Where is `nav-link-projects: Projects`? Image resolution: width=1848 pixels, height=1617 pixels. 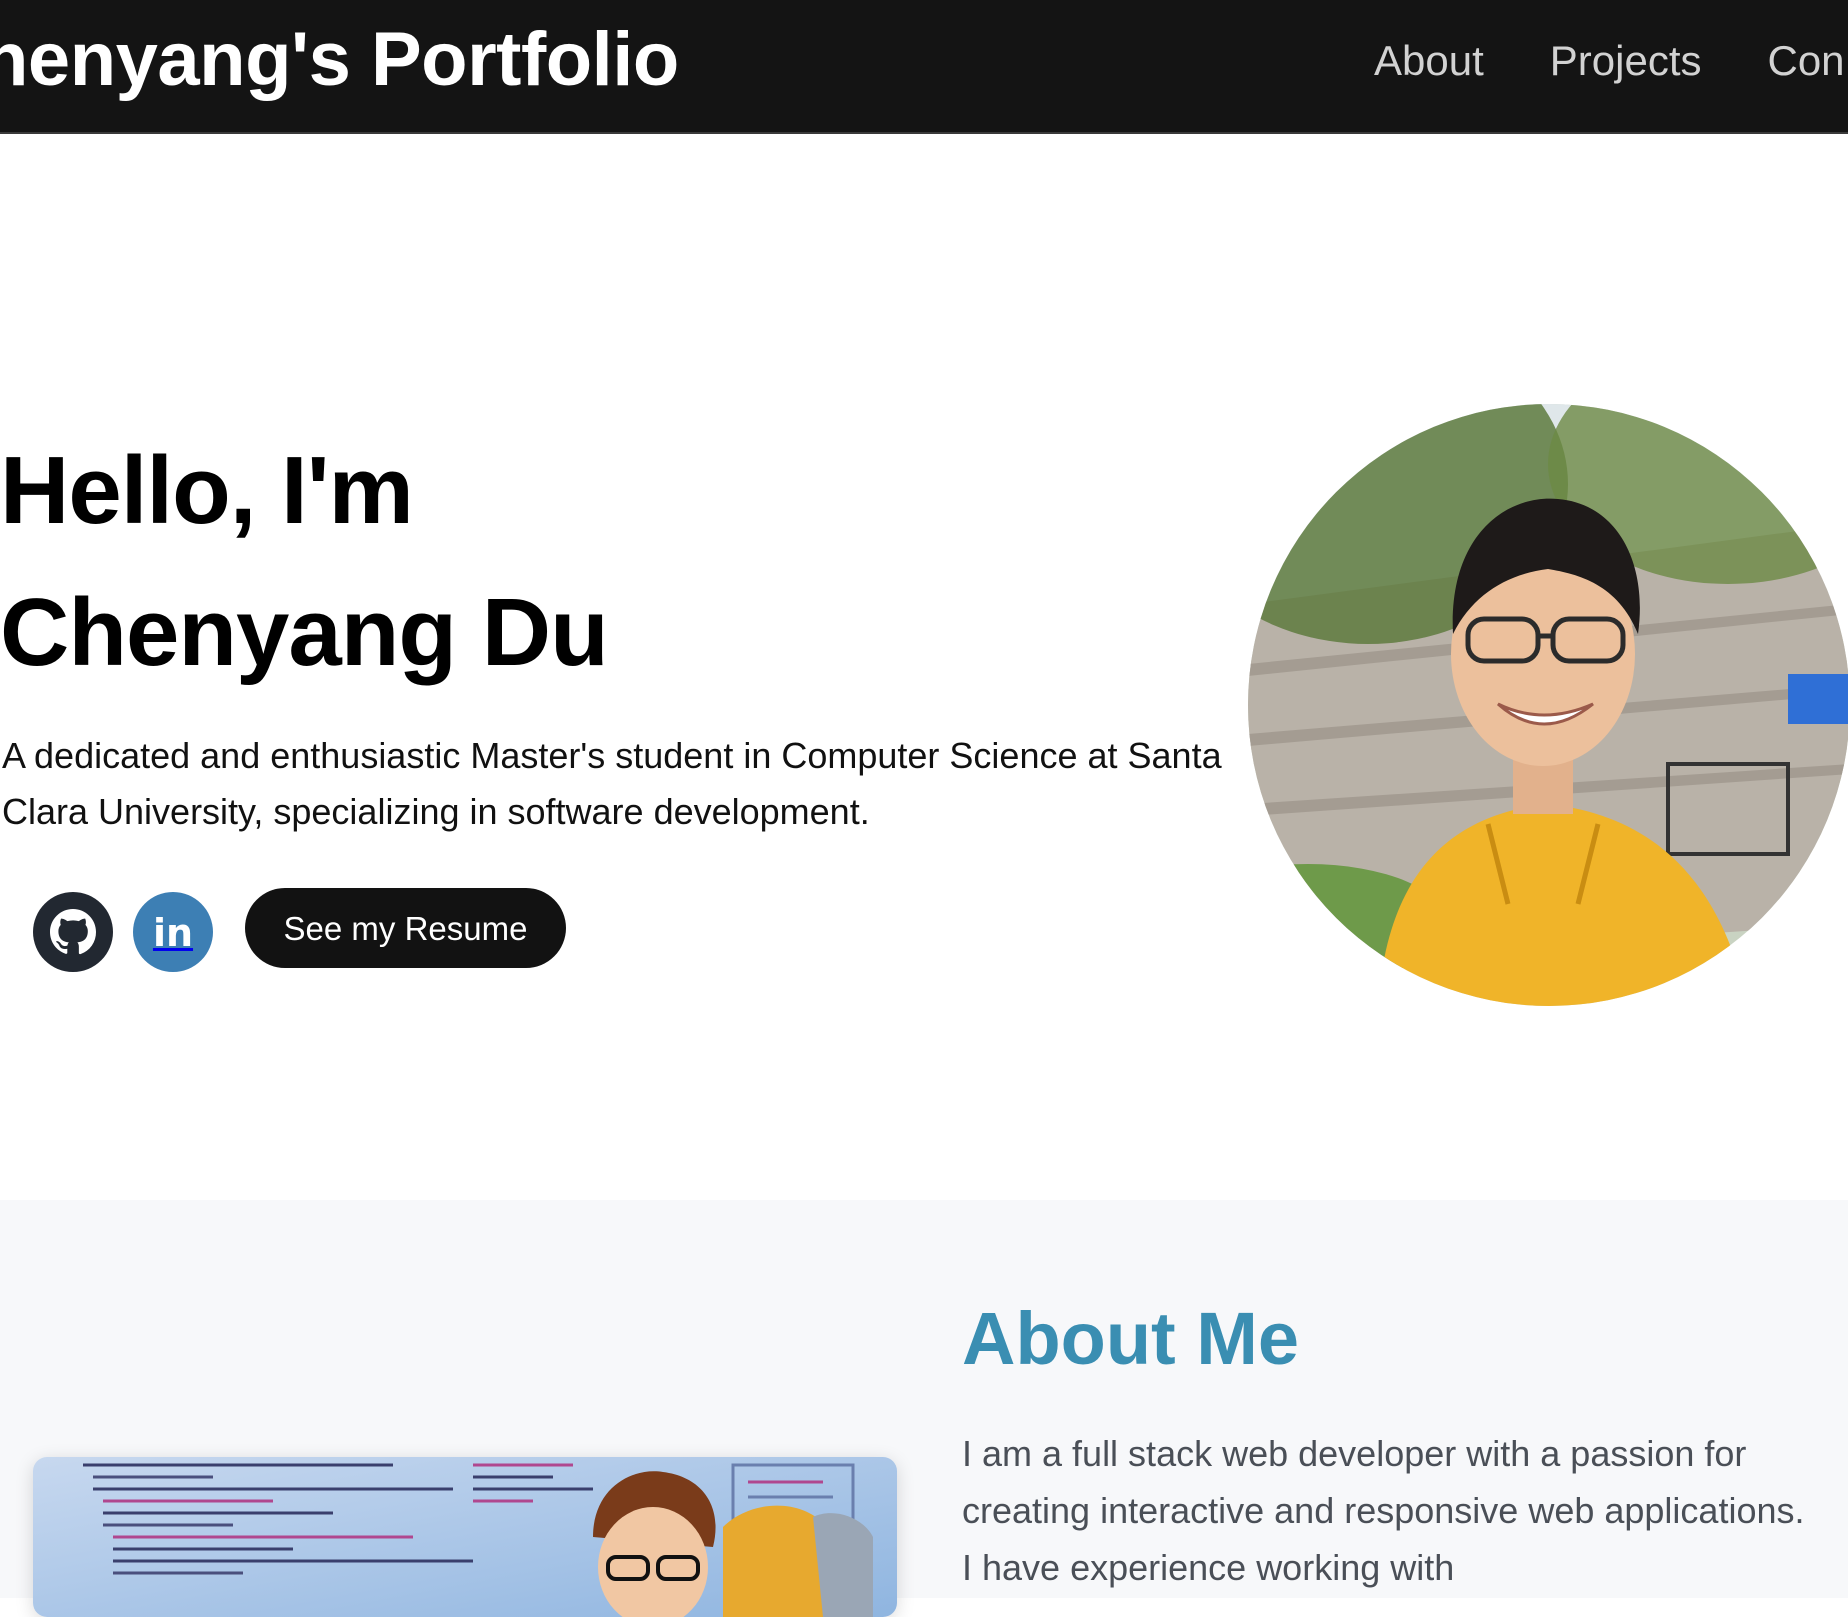
nav-link-projects: Projects is located at coordinates (1626, 61).